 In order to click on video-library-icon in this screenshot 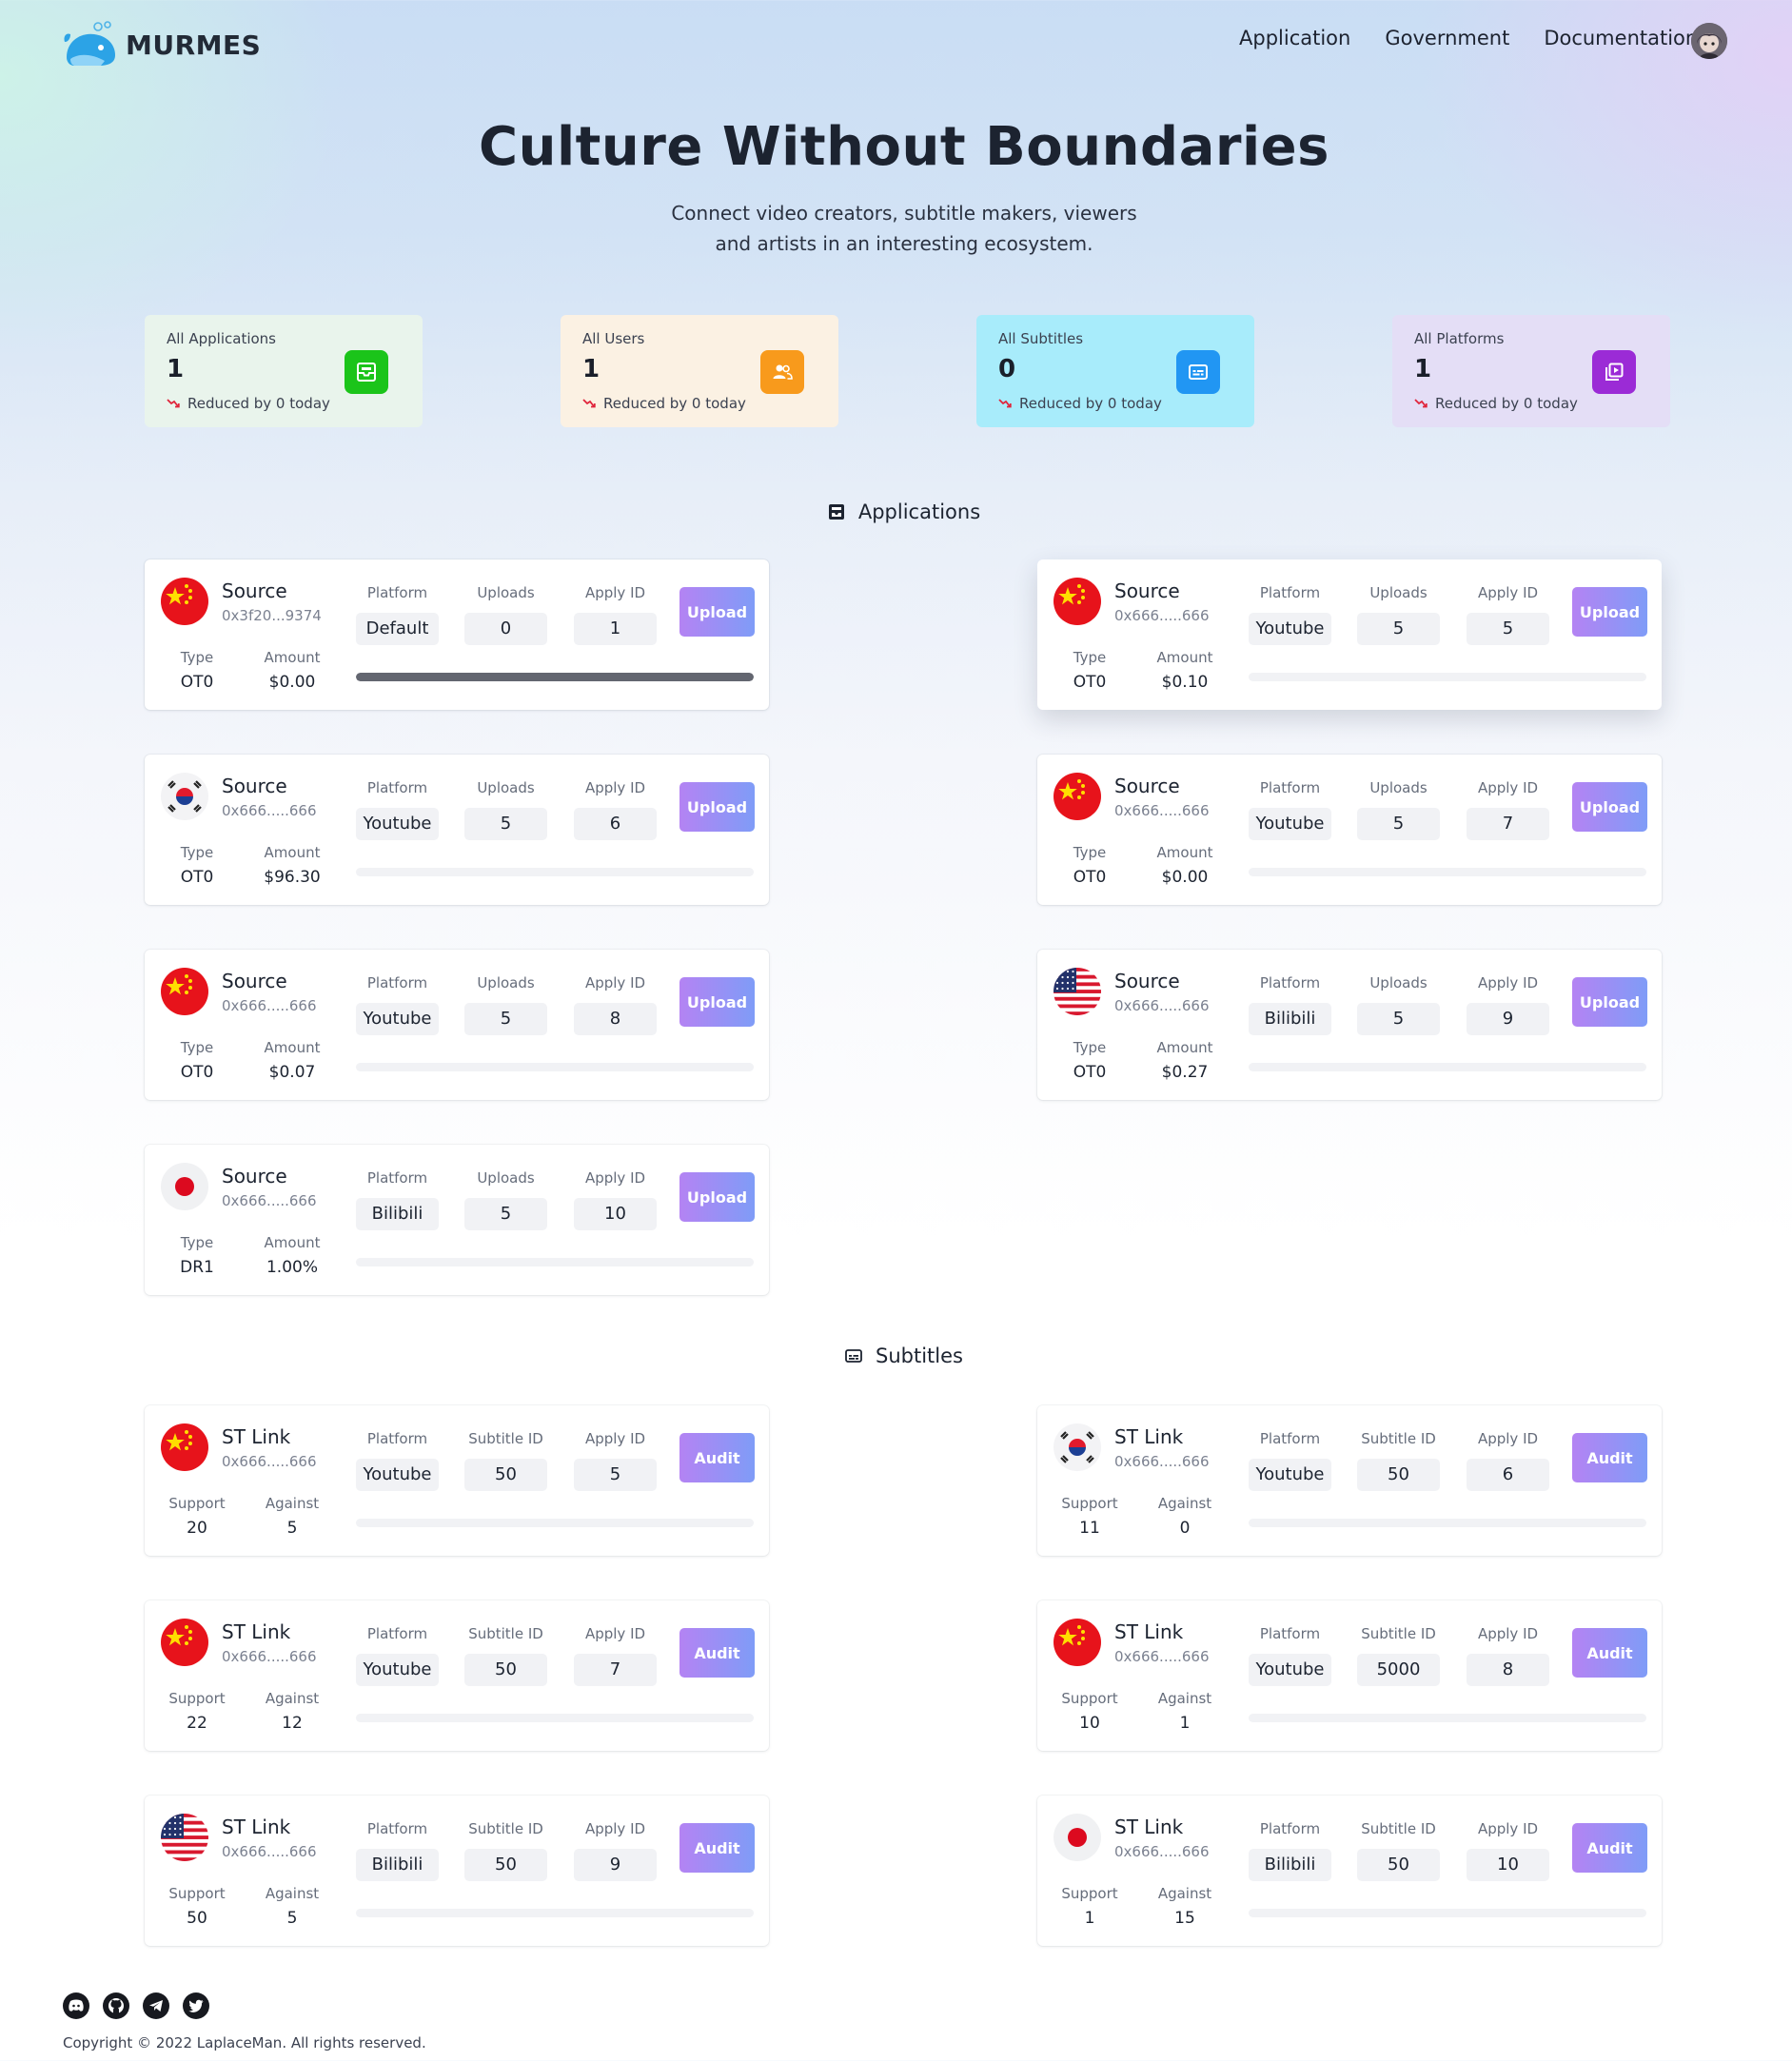, I will do `click(1614, 372)`.